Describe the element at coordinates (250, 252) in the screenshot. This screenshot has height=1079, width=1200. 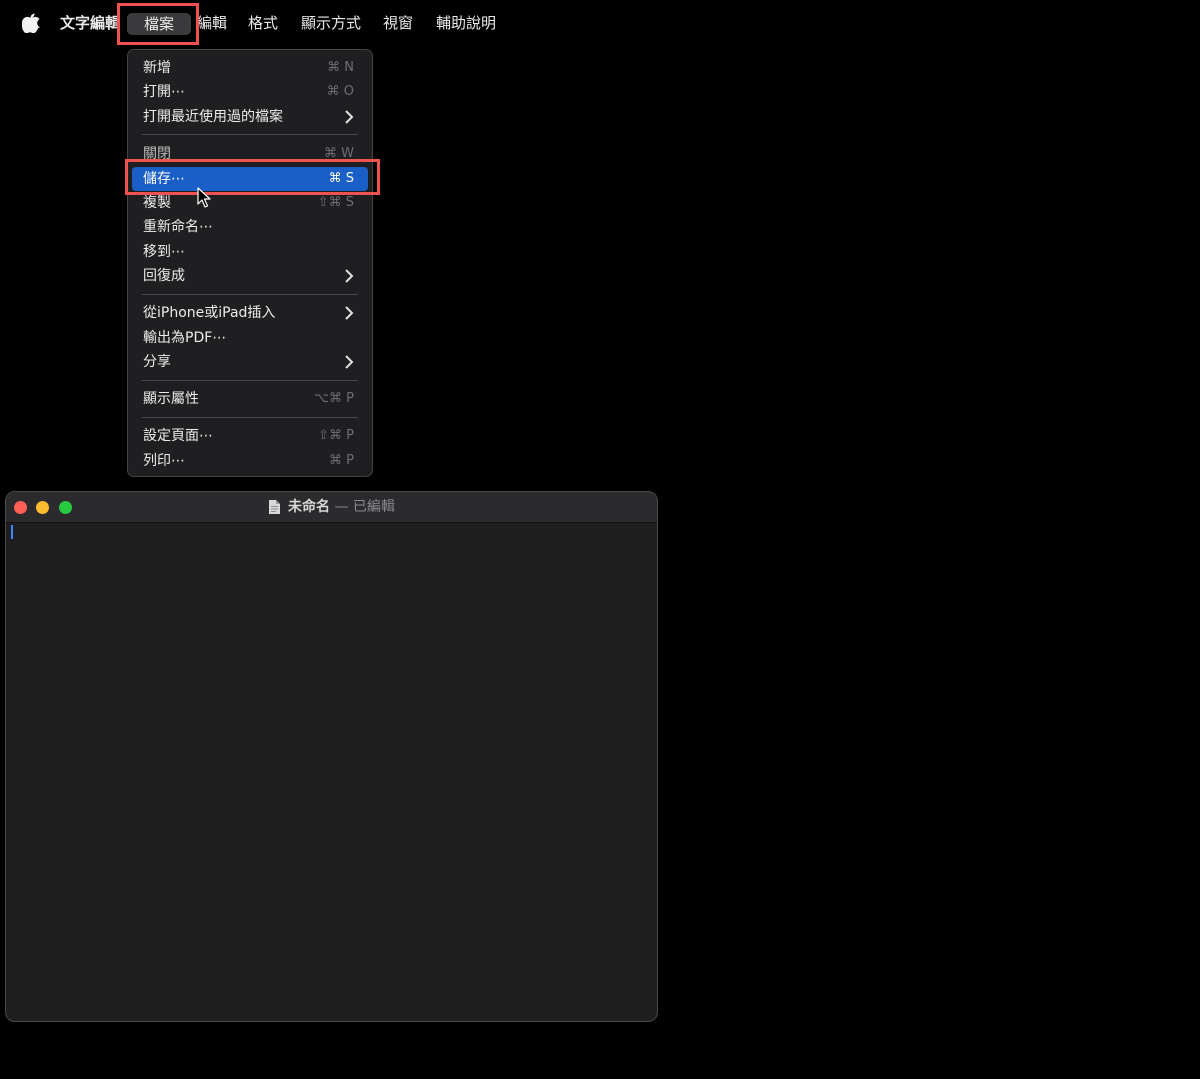
I see `menu-item-move-to: 移到⋯` at that location.